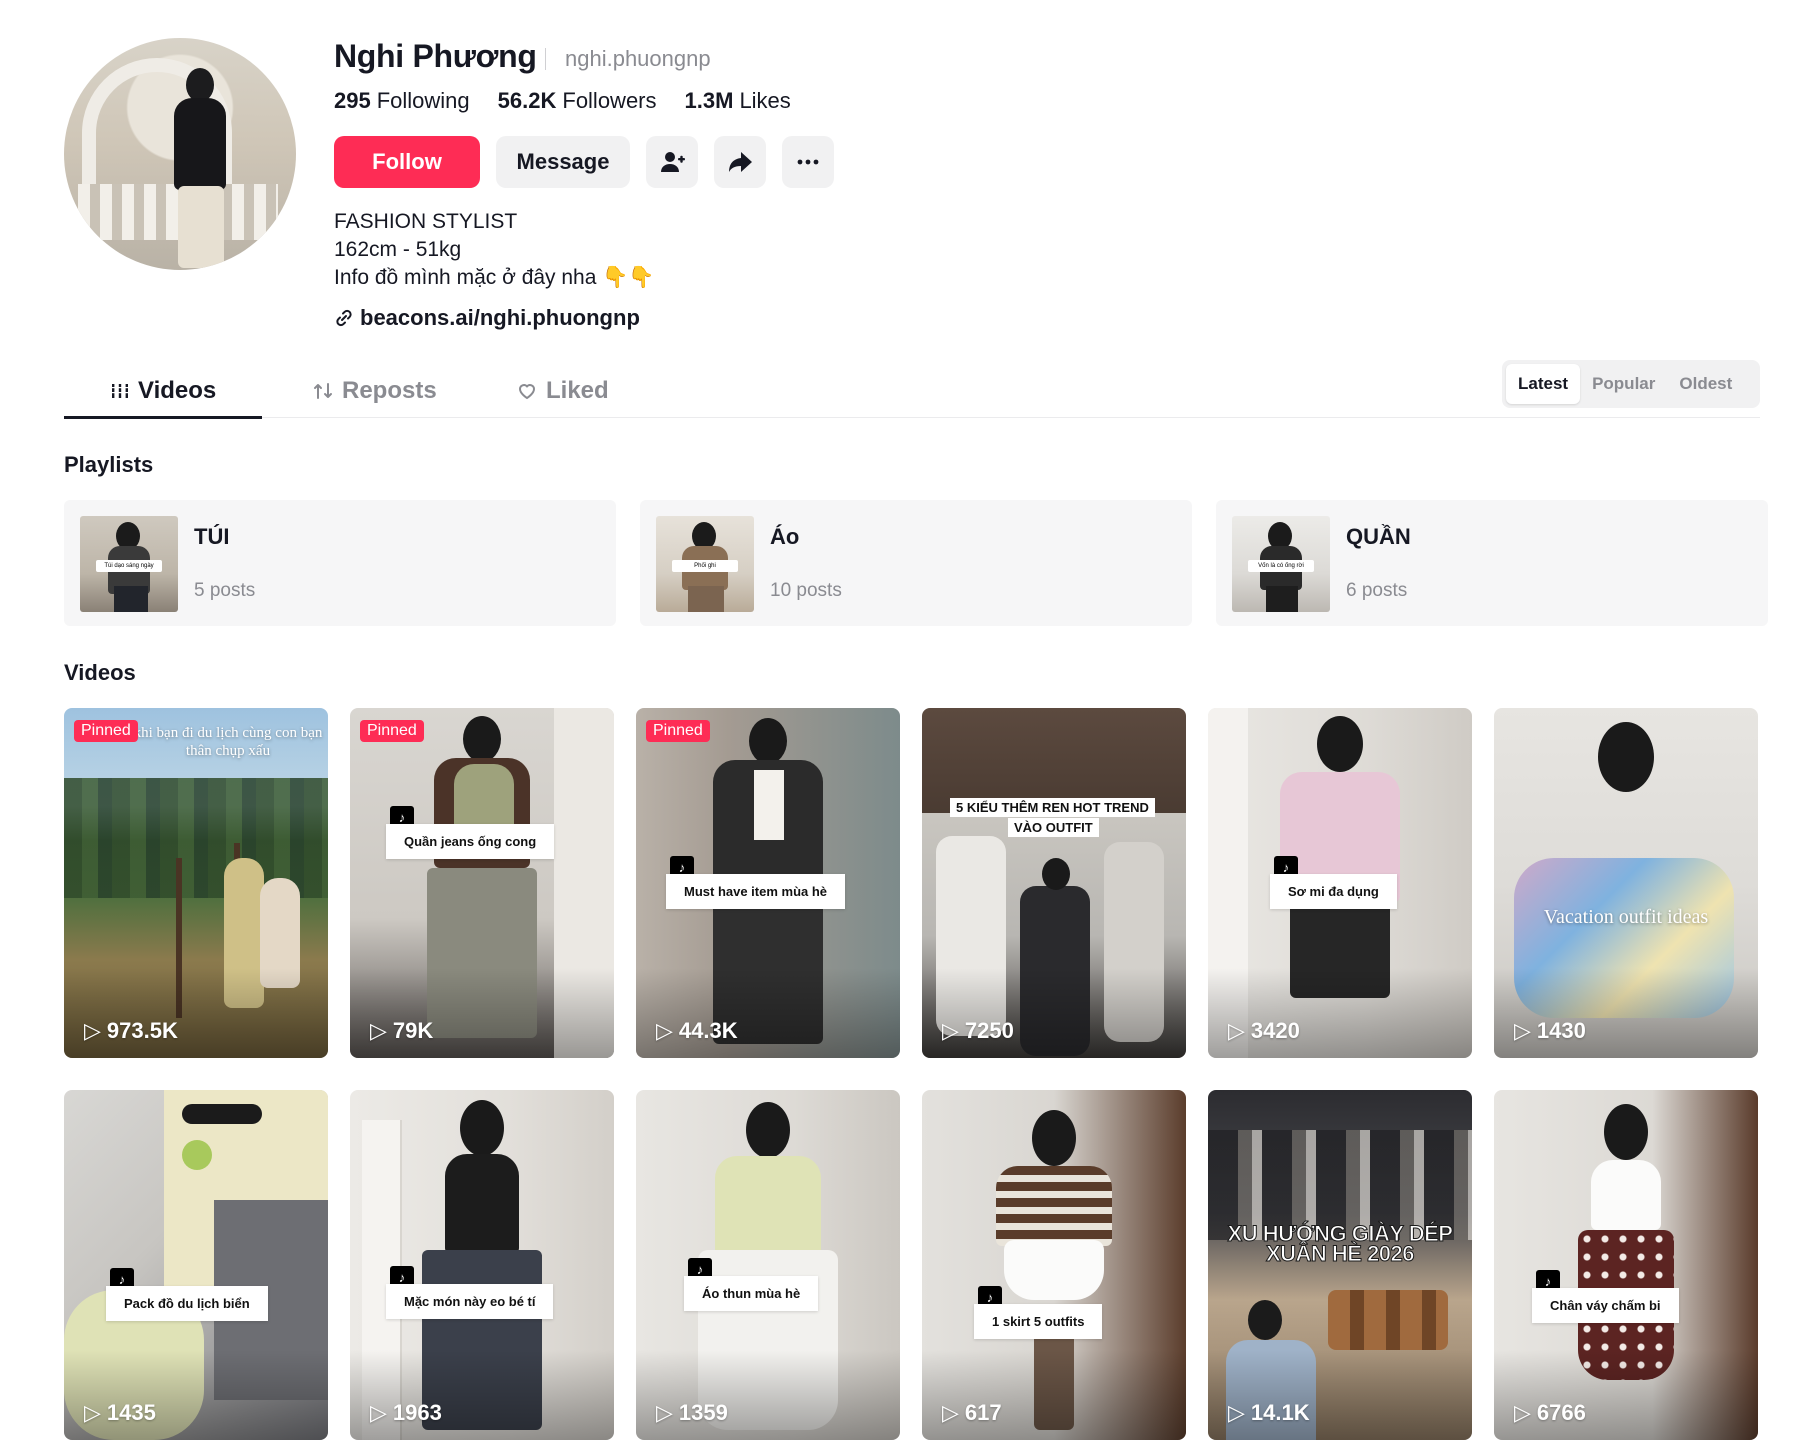 This screenshot has width=1818, height=1452. I want to click on view-count: ▷ 79K, so click(401, 1031).